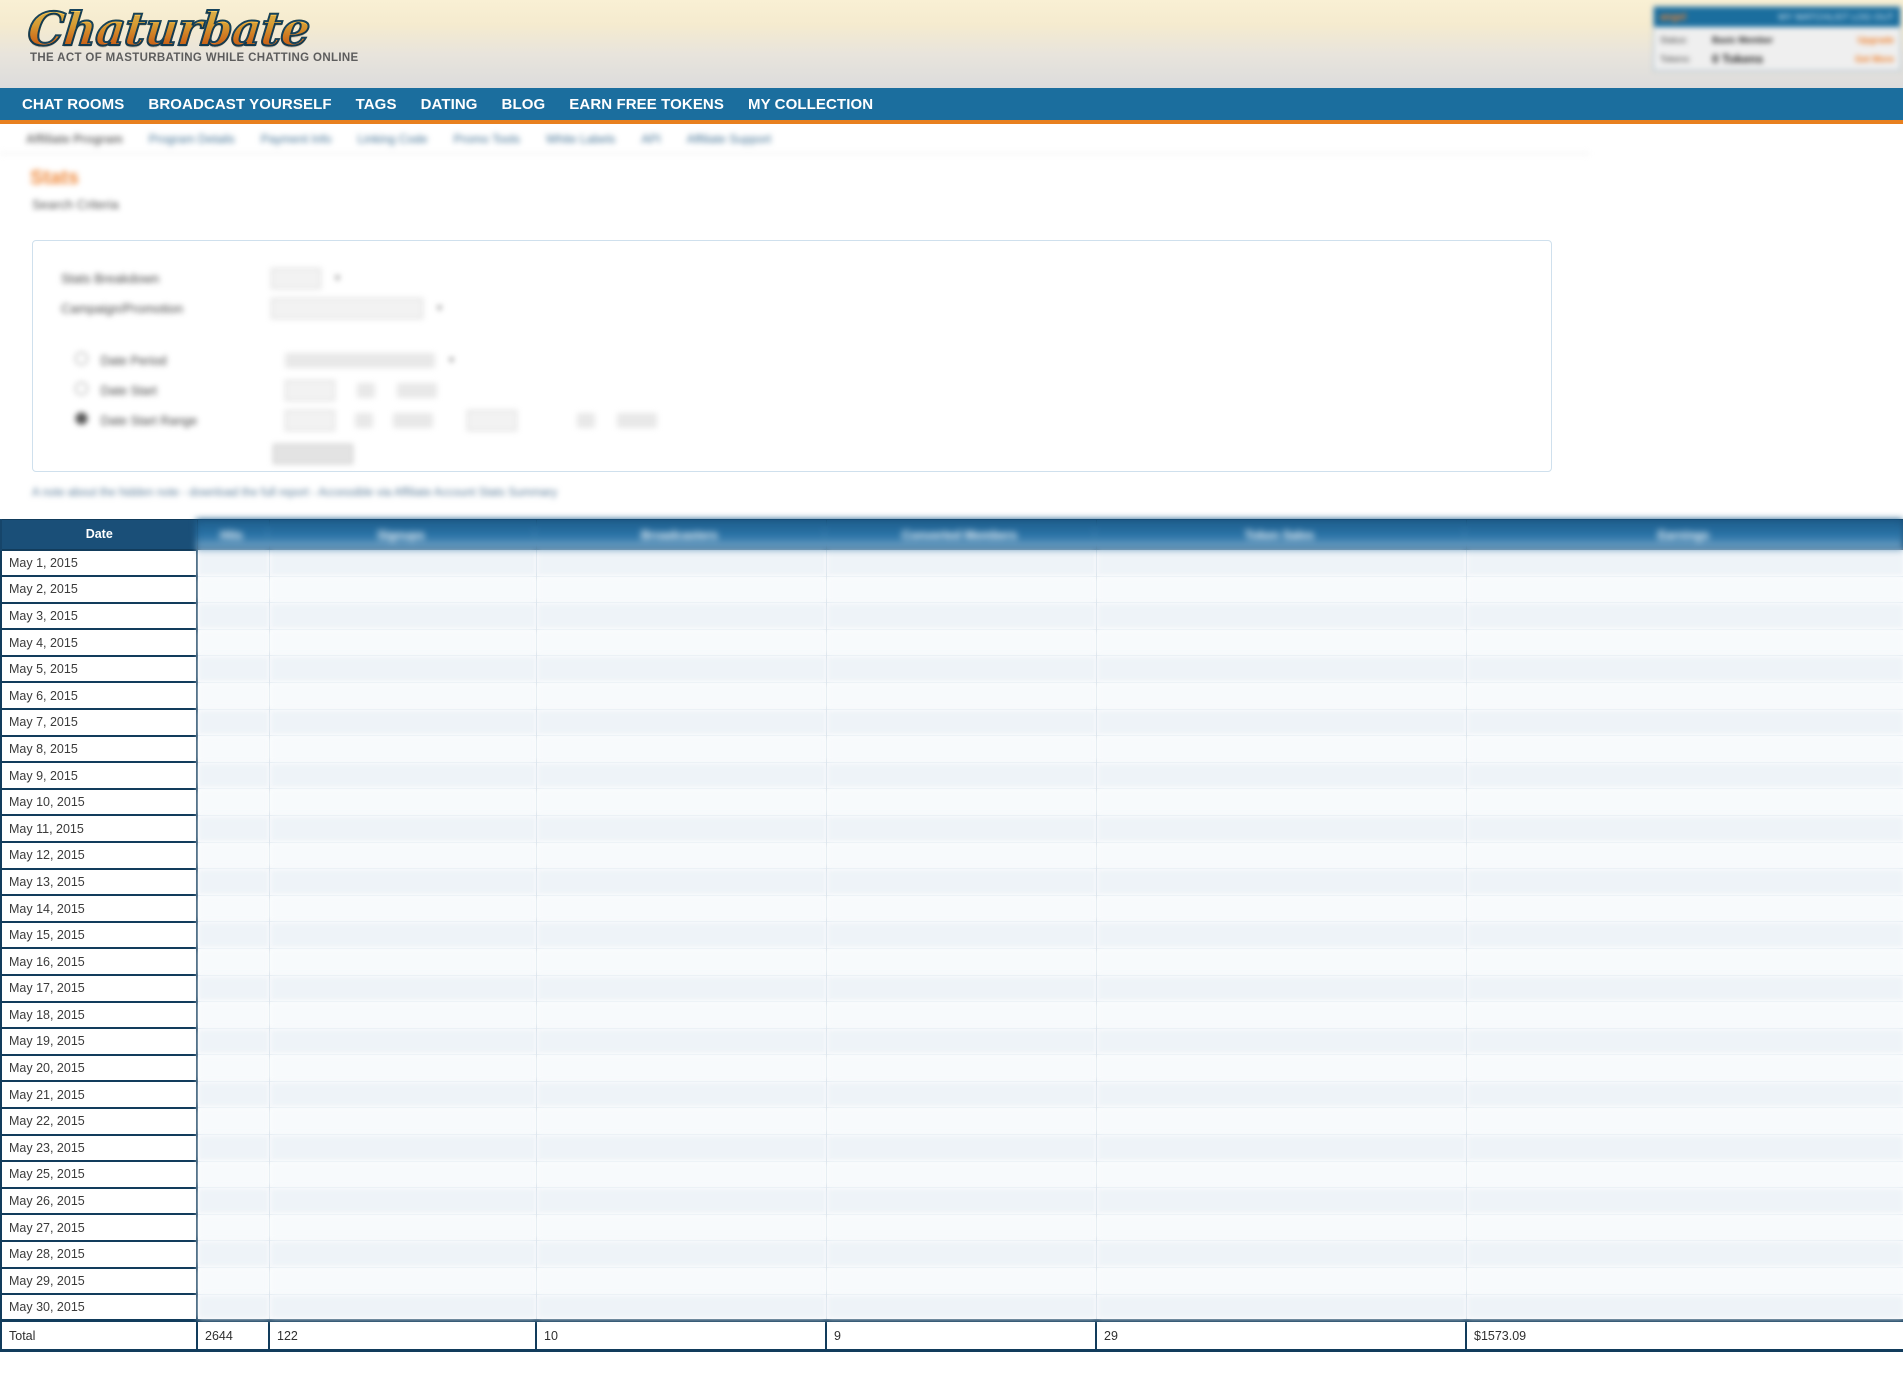 Image resolution: width=1903 pixels, height=1379 pixels. What do you see at coordinates (951, 961) in the screenshot?
I see `table-row: May 16, 2015` at bounding box center [951, 961].